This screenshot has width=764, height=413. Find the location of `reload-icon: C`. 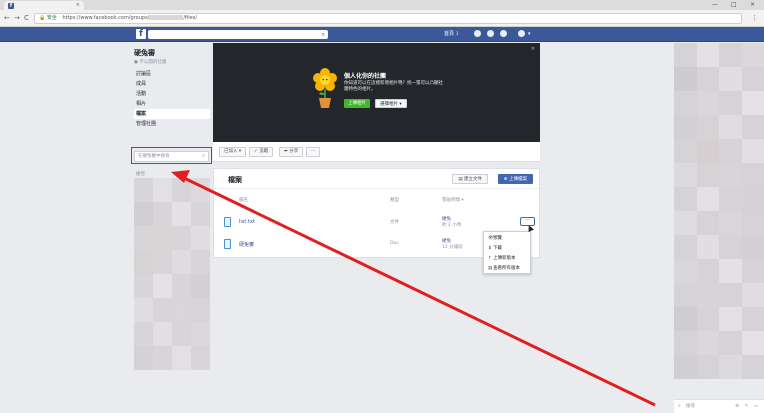

reload-icon: C is located at coordinates (26, 18).